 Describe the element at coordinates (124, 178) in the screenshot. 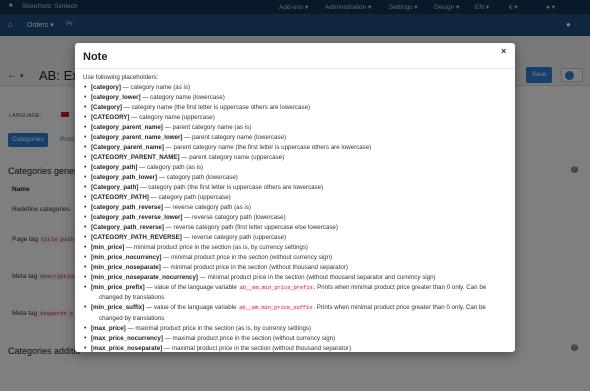

I see `placeholder-token: [category_path_lower]` at that location.